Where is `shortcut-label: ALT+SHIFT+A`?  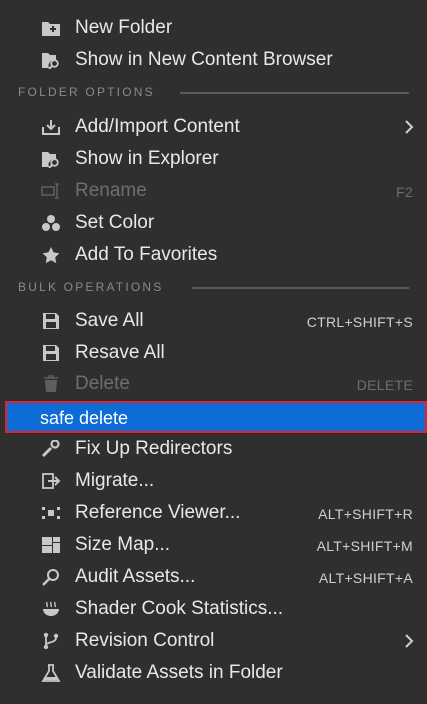
shortcut-label: ALT+SHIFT+A is located at coordinates (365, 578).